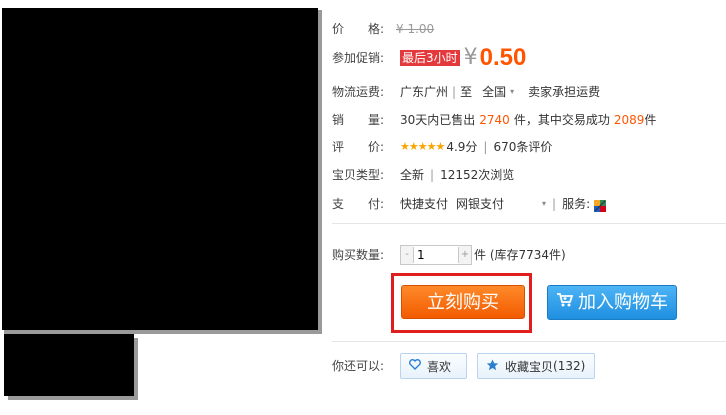 The height and width of the screenshot is (415, 726). What do you see at coordinates (520, 255) in the screenshot?
I see `stock-text: 件 (库存7734件)` at bounding box center [520, 255].